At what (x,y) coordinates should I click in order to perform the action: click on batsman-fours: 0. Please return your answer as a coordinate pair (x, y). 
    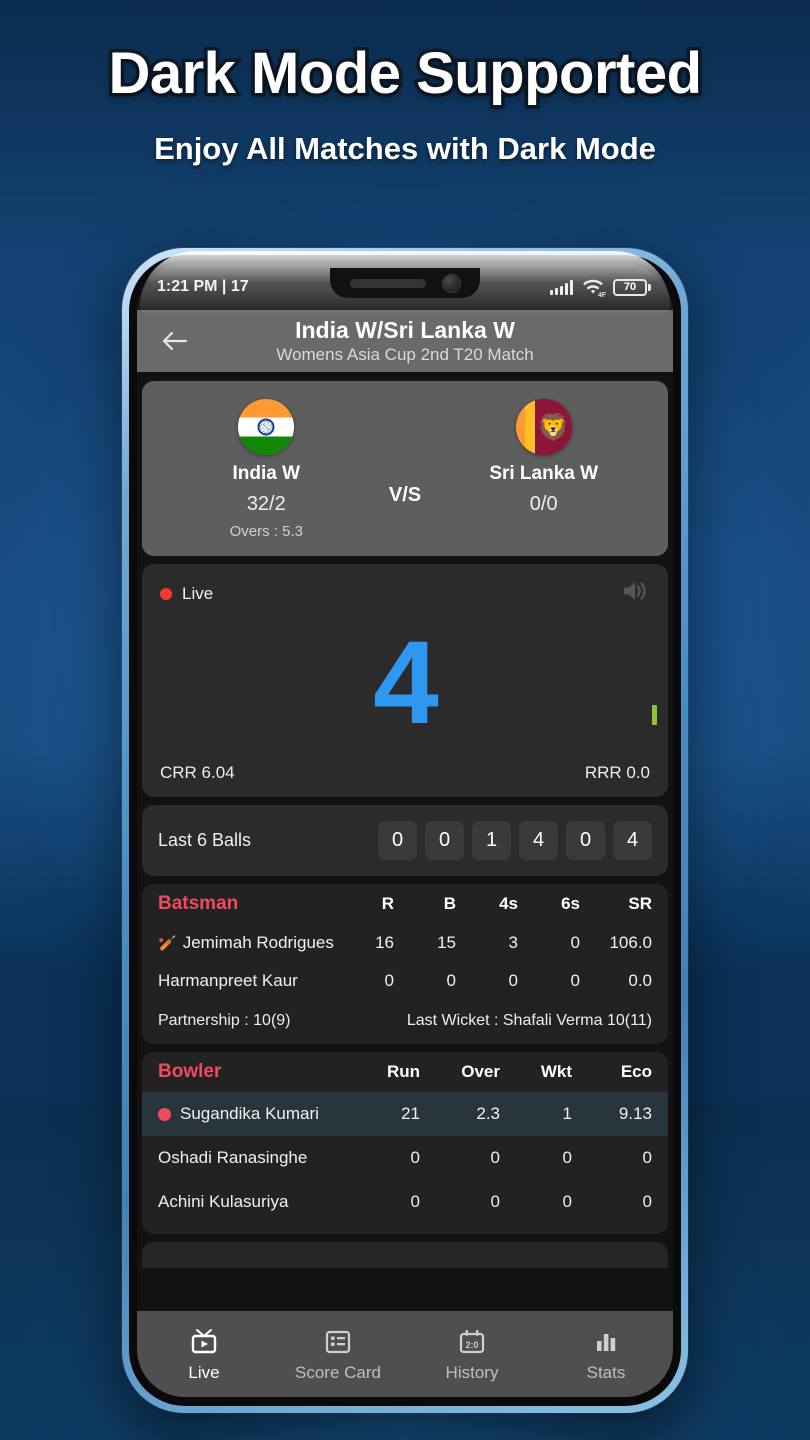
    Looking at the image, I should click on (513, 980).